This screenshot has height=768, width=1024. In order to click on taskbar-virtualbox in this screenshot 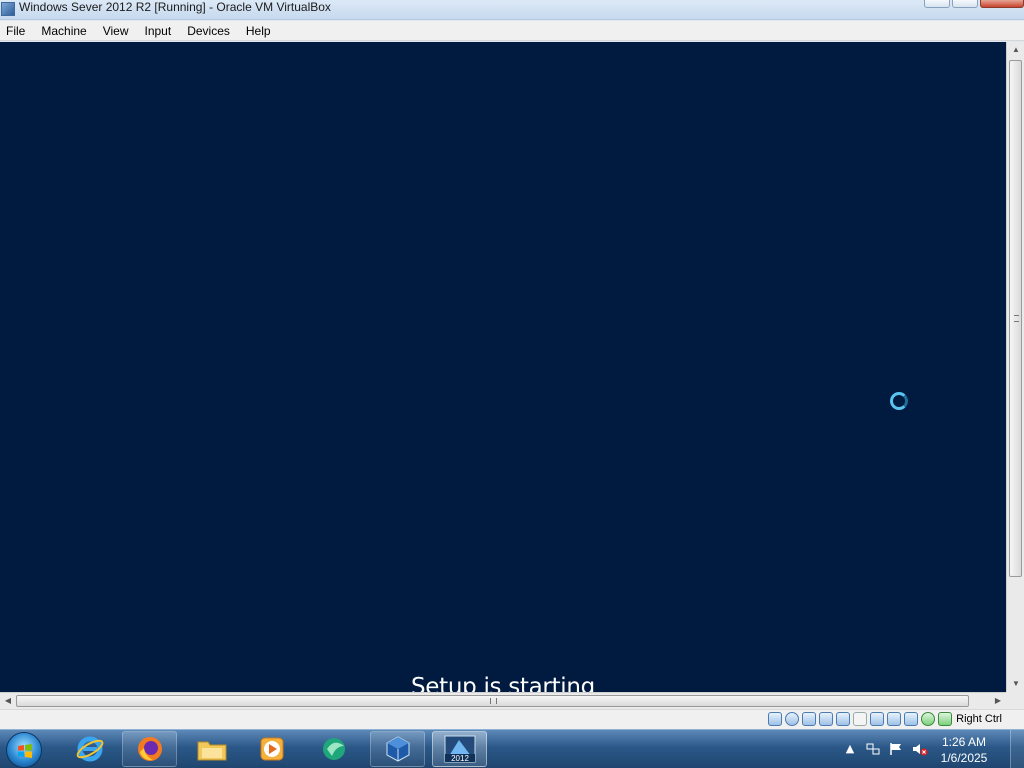, I will do `click(397, 749)`.